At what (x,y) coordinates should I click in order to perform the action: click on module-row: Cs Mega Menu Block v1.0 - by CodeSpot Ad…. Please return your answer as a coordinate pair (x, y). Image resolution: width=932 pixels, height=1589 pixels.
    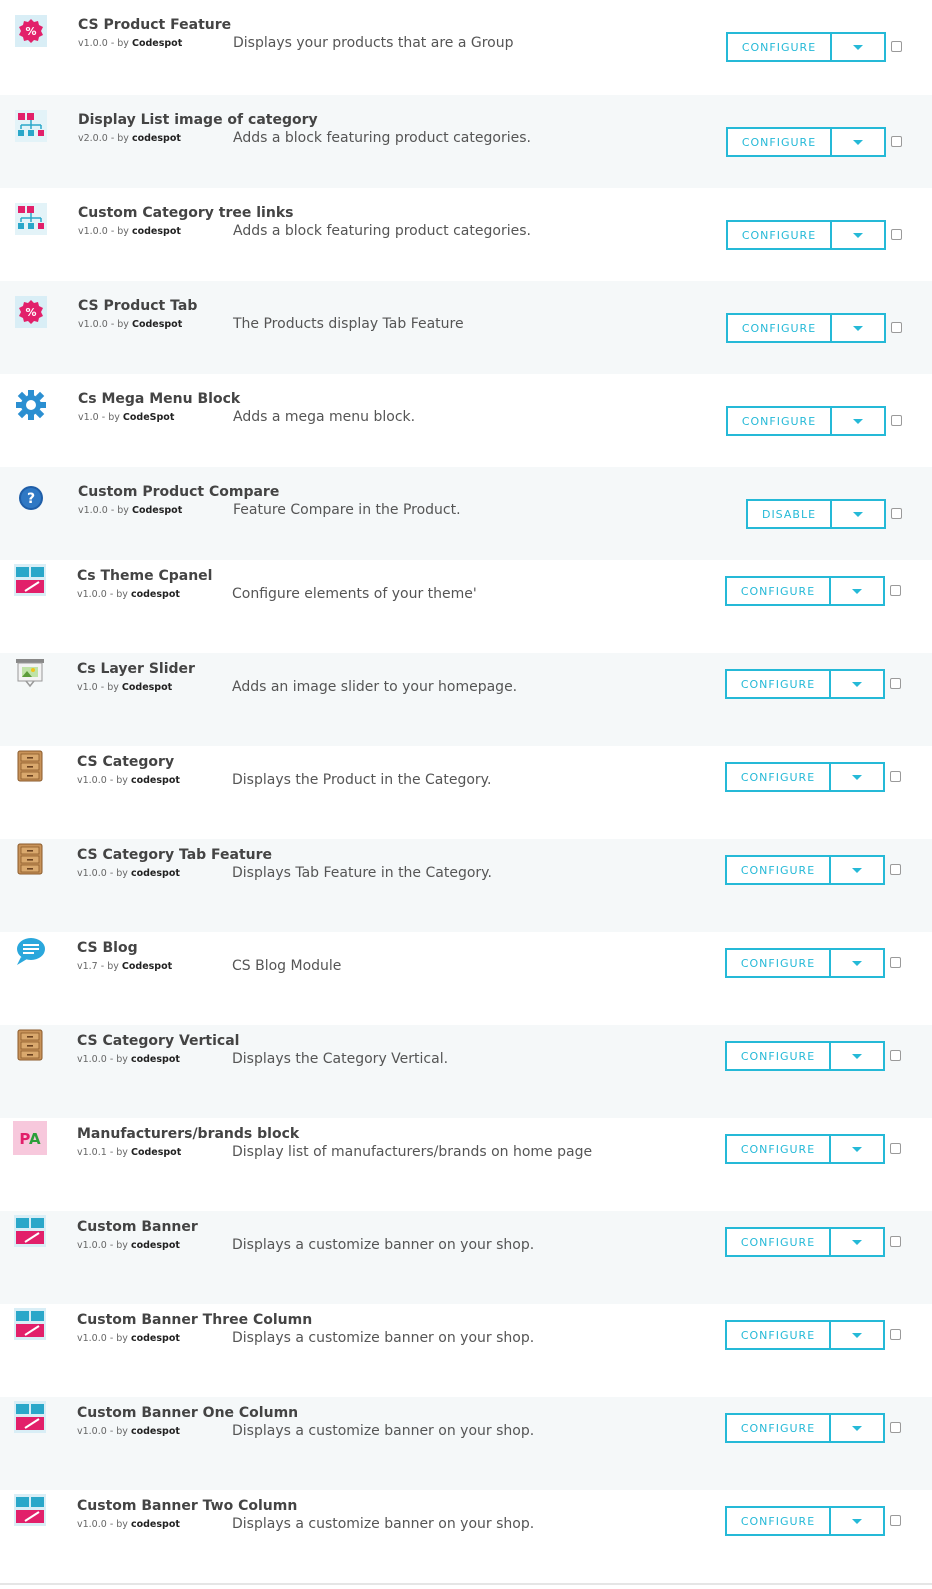
    Looking at the image, I should click on (466, 420).